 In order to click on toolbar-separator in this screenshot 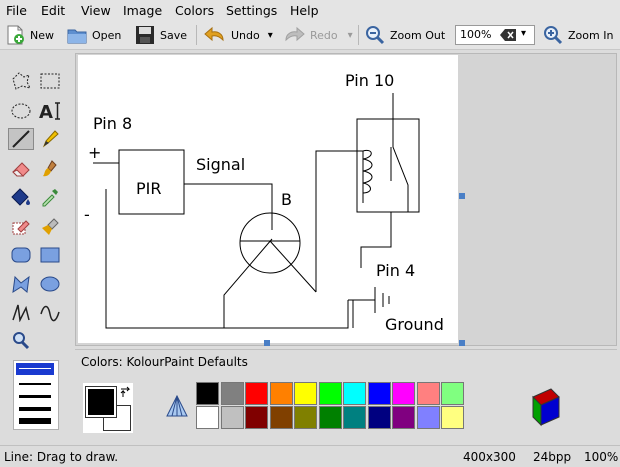, I will do `click(358, 35)`.